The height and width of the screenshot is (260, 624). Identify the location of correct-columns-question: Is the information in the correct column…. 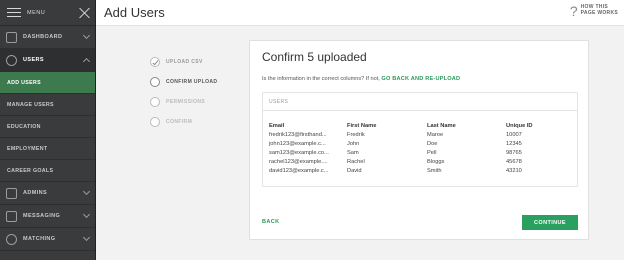
(361, 79).